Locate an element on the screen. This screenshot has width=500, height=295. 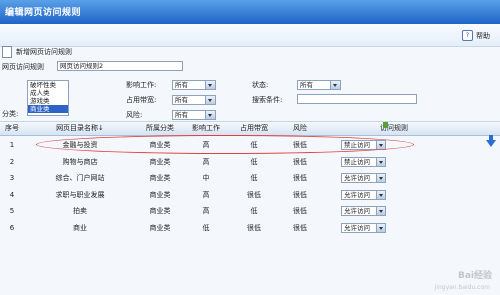
bandwidth-label: 占用带宽: is located at coordinates (141, 100).